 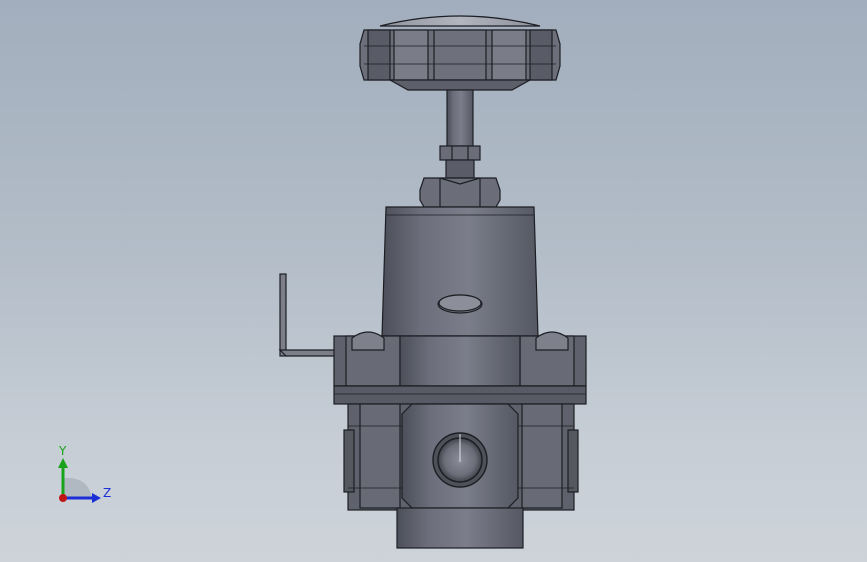 What do you see at coordinates (460, 271) in the screenshot?
I see `bonnet` at bounding box center [460, 271].